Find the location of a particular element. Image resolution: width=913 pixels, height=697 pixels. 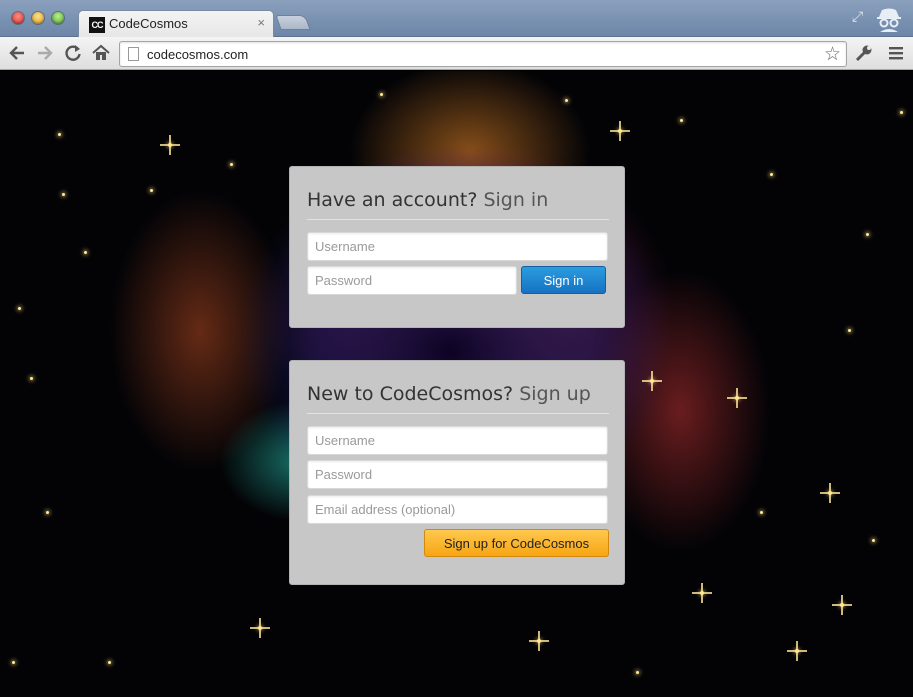

signin-panel: Have an account? Sign in Sign in is located at coordinates (457, 247).